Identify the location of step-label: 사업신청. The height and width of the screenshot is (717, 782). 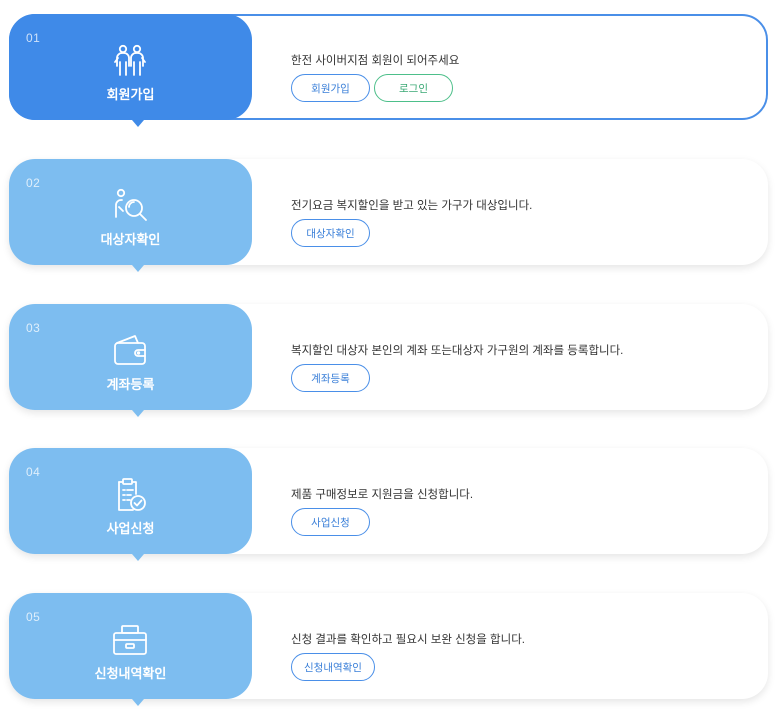
(130, 528).